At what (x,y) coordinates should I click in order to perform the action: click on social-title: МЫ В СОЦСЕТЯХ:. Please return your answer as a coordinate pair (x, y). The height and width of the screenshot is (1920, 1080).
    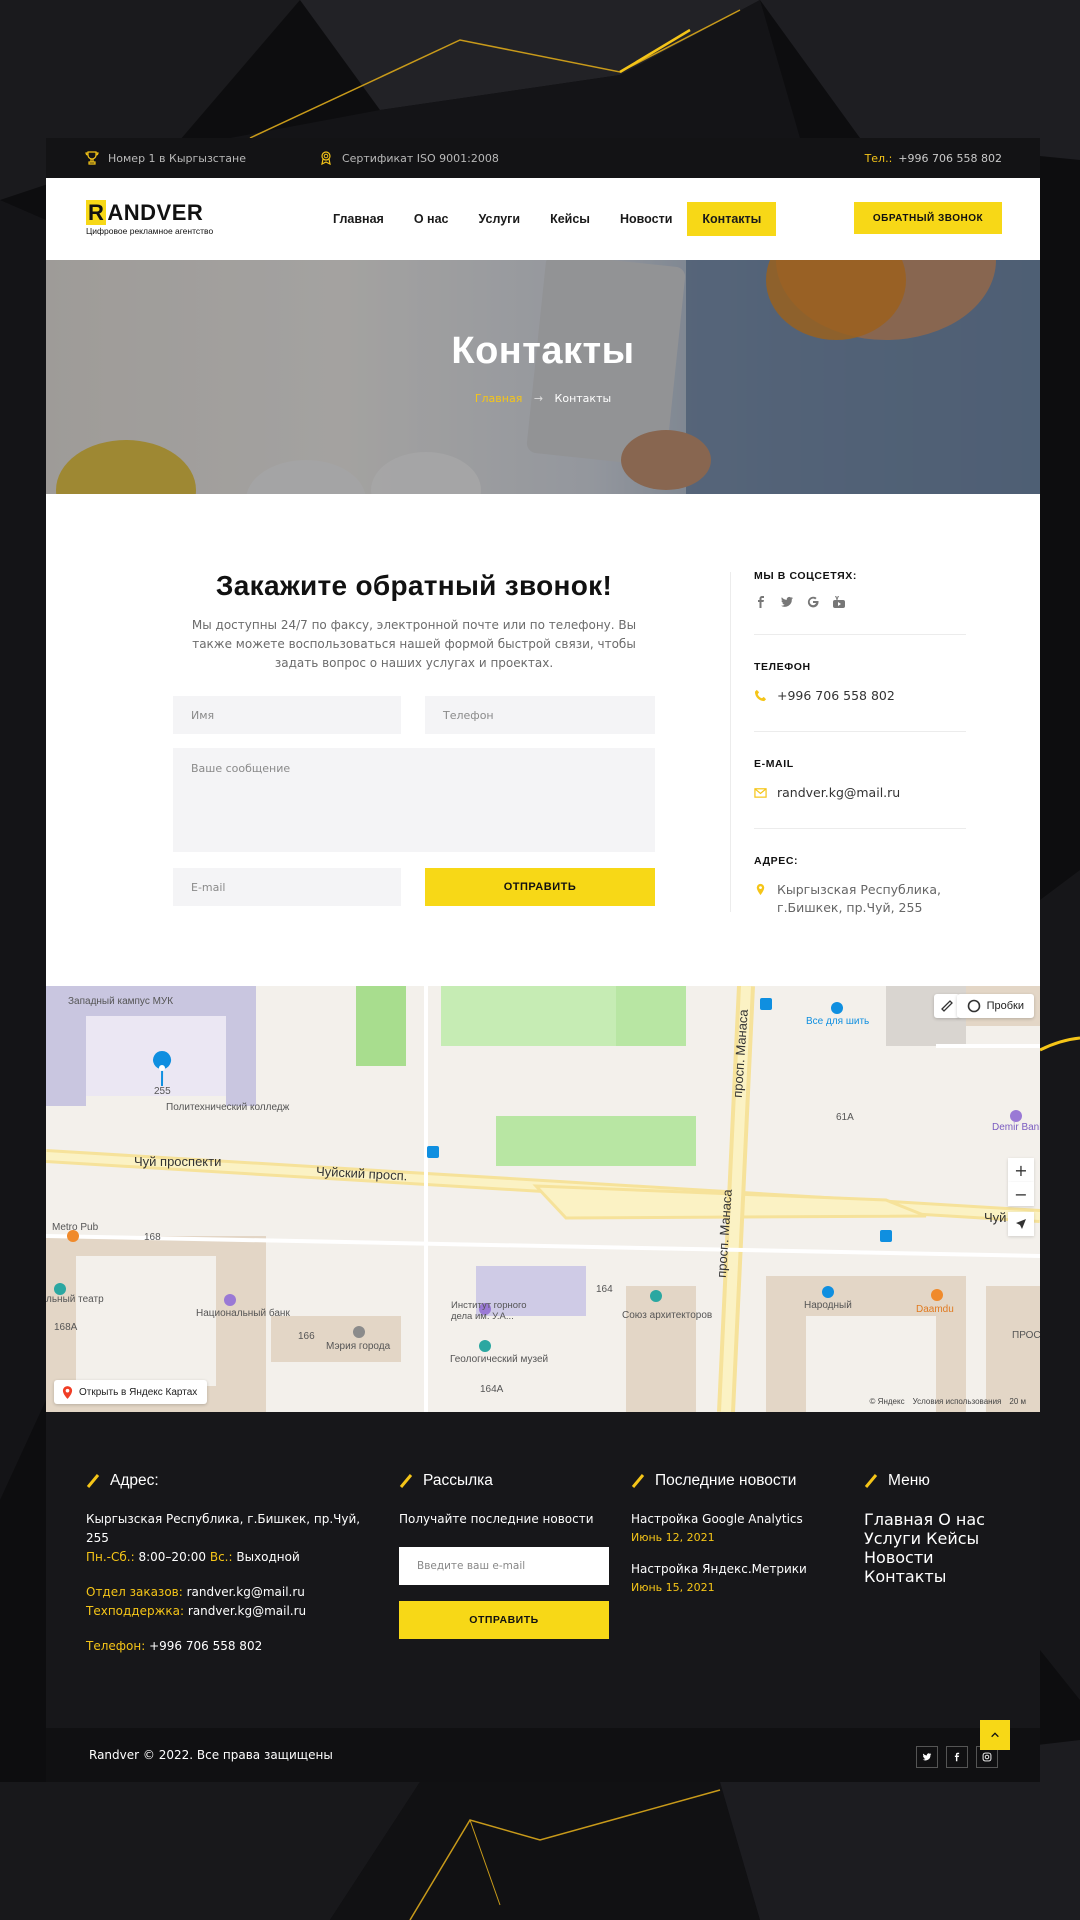
    Looking at the image, I should click on (805, 576).